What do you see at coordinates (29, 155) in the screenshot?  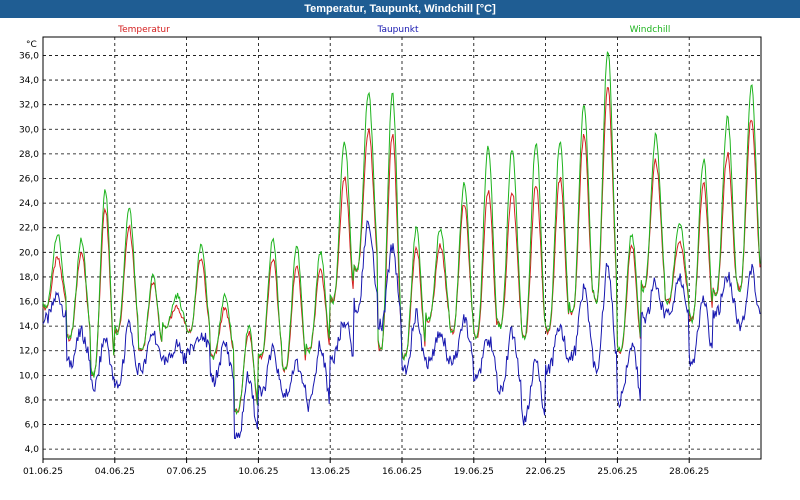 I see `y-tick-label: 28,0` at bounding box center [29, 155].